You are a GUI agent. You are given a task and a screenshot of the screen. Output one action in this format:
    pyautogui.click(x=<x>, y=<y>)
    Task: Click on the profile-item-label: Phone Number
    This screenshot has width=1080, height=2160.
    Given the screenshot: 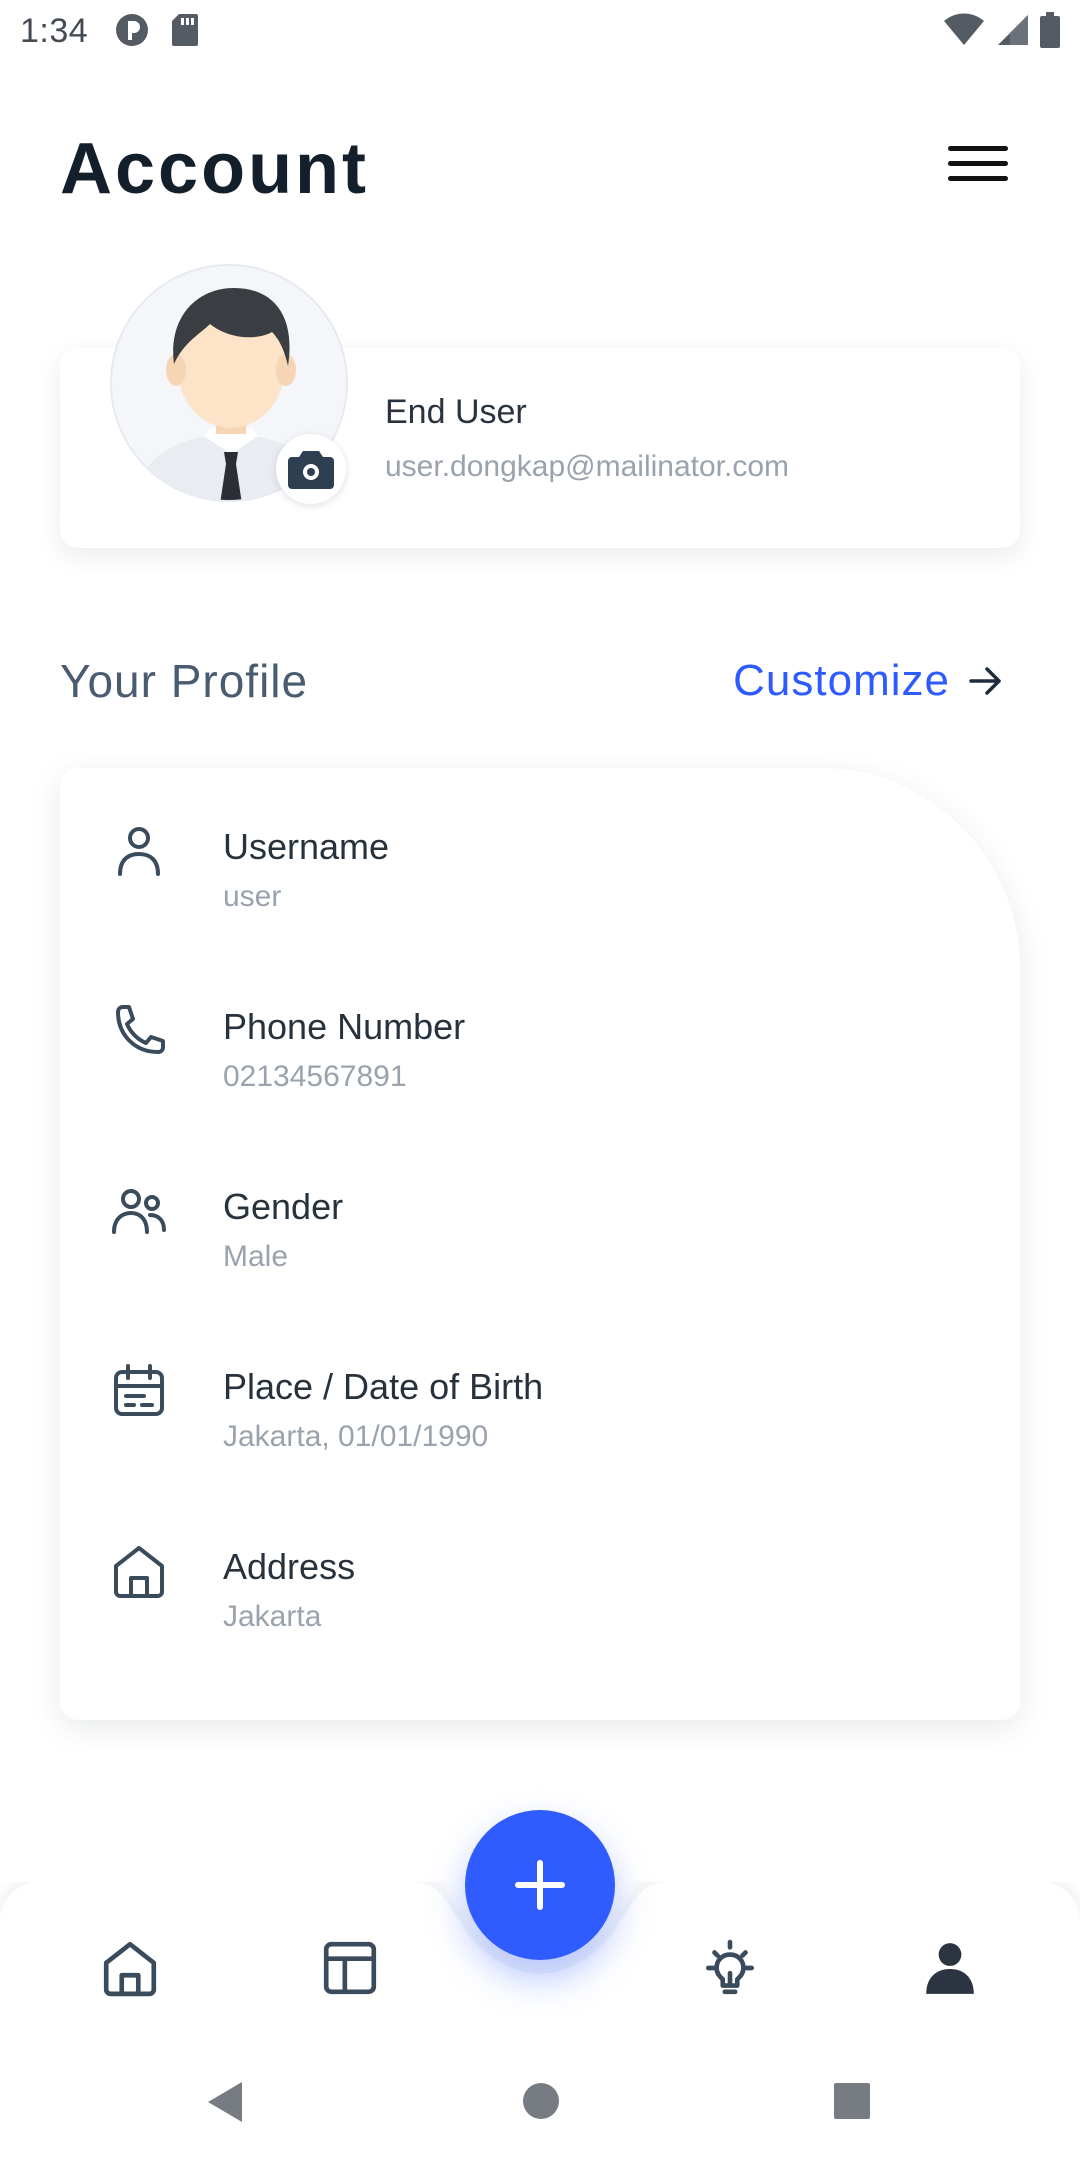 What is the action you would take?
    pyautogui.click(x=344, y=1026)
    